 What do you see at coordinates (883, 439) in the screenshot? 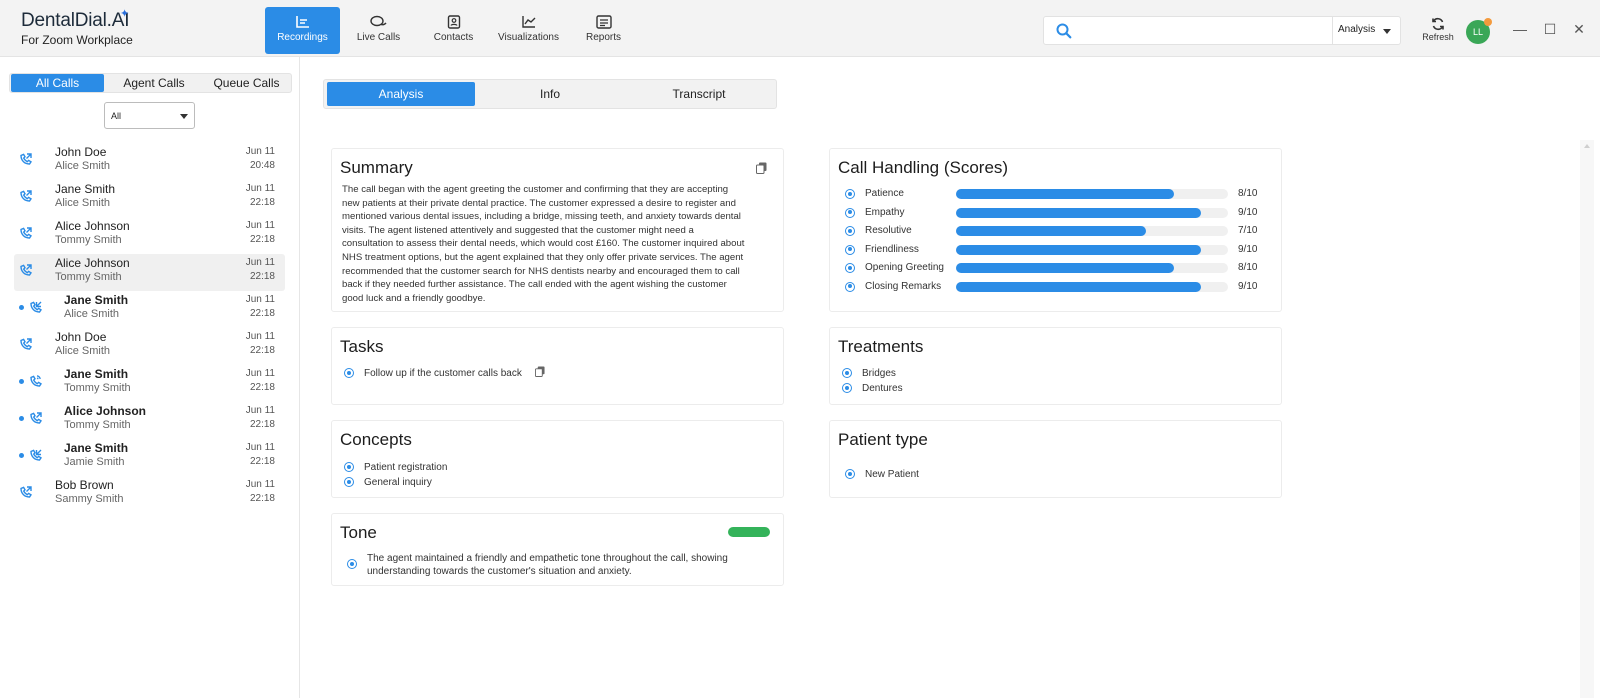
I see `patient-type-title: Patient type` at bounding box center [883, 439].